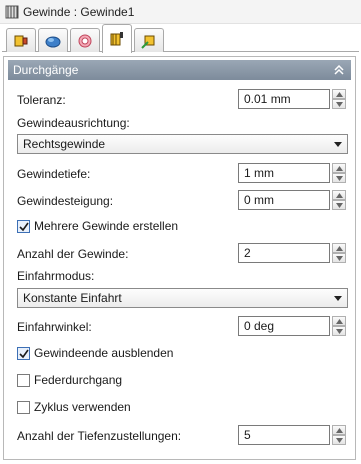  What do you see at coordinates (46, 70) in the screenshot?
I see `section-title: Durchgänge` at bounding box center [46, 70].